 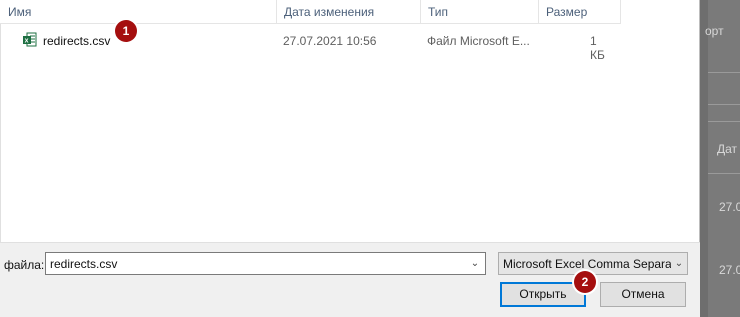 I want to click on column-header-size: Размер, so click(x=579, y=12).